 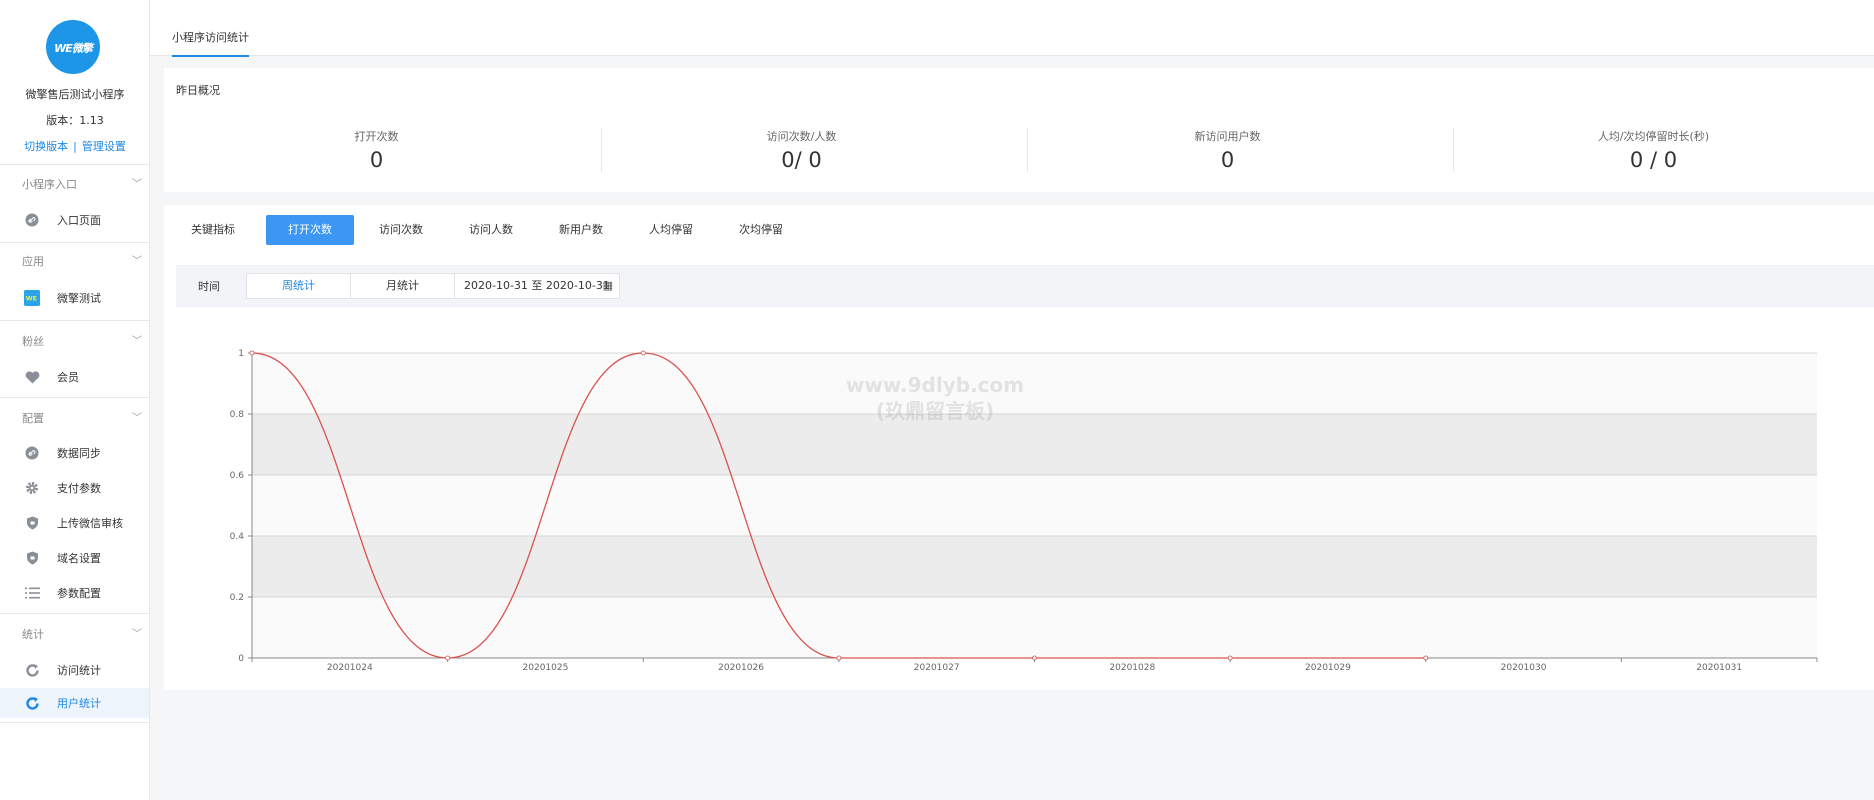 I want to click on svg-text: WE, so click(x=31, y=299).